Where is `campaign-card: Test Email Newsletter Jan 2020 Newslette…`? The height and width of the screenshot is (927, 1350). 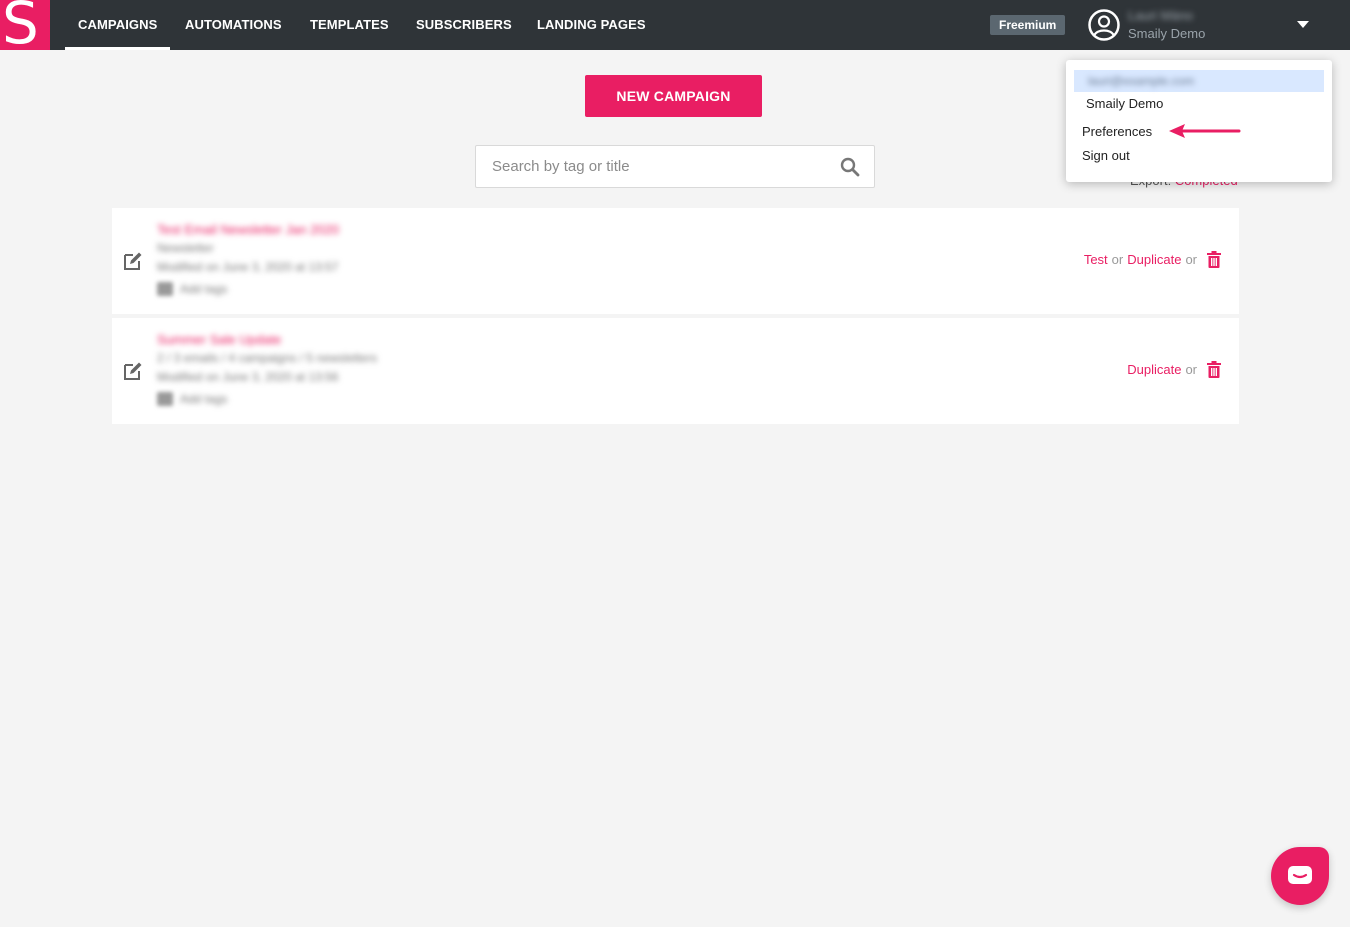
campaign-card: Test Email Newsletter Jan 2020 Newslette… is located at coordinates (675, 261).